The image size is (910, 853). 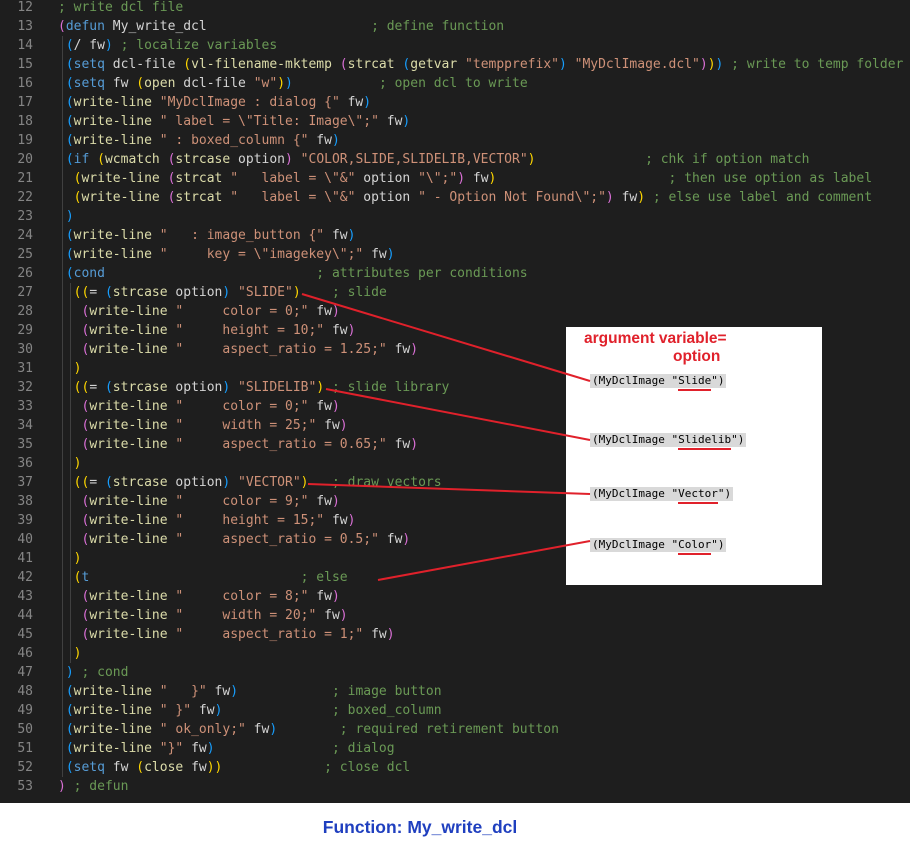 I want to click on code-token: ; slide library, so click(x=390, y=387).